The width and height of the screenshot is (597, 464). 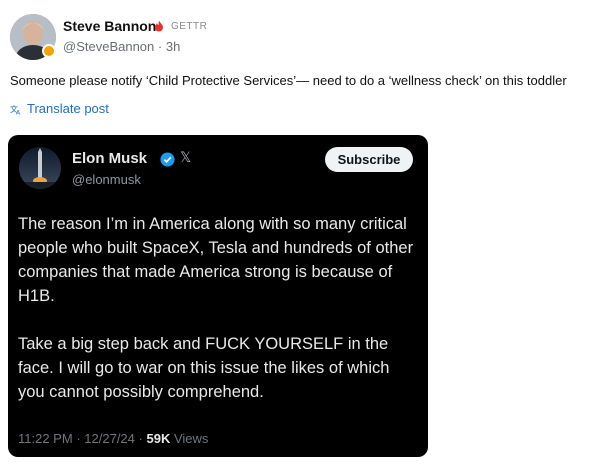 I want to click on embed-author-name: Elon Musk, so click(x=109, y=158).